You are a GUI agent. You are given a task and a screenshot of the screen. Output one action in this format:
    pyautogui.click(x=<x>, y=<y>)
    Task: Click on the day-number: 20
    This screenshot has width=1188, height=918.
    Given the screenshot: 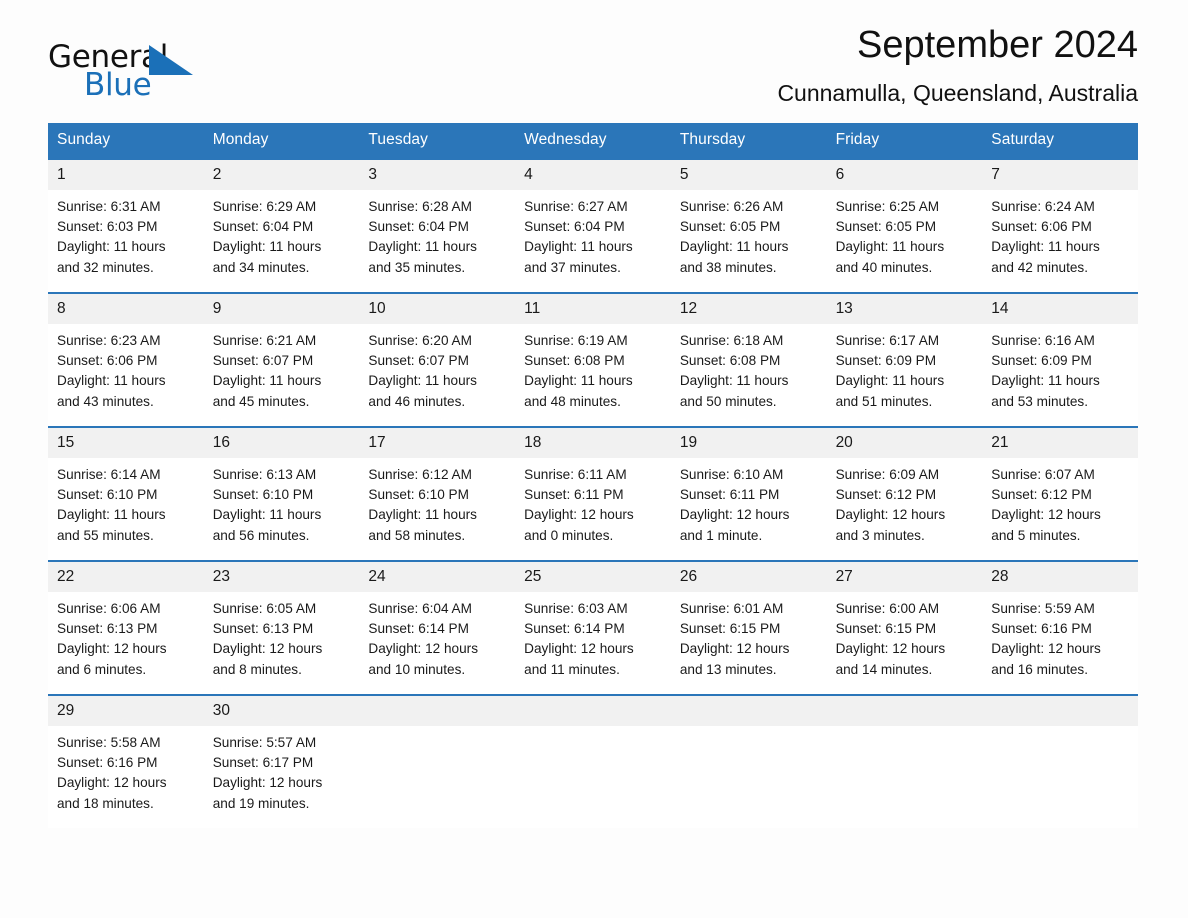 What is the action you would take?
    pyautogui.click(x=905, y=443)
    